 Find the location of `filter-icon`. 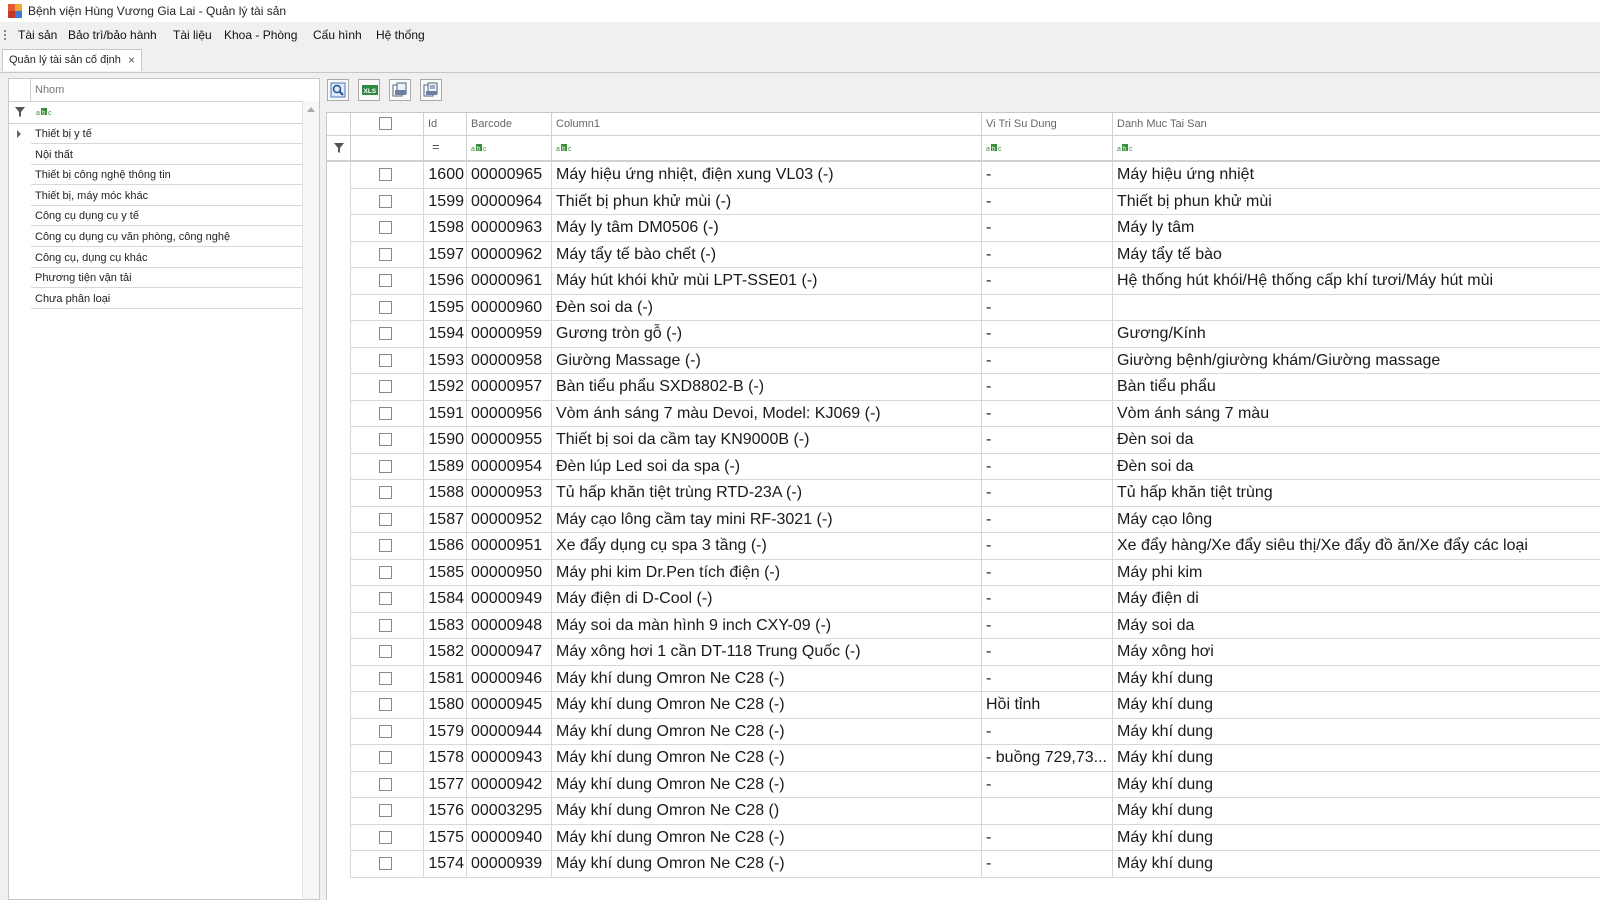

filter-icon is located at coordinates (20, 112).